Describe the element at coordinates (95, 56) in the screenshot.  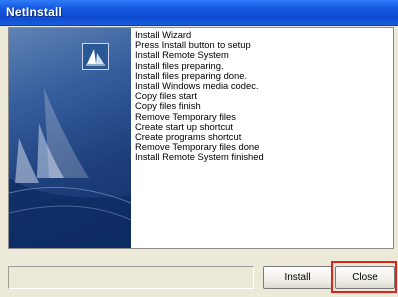
I see `netinstall-logo-icon` at that location.